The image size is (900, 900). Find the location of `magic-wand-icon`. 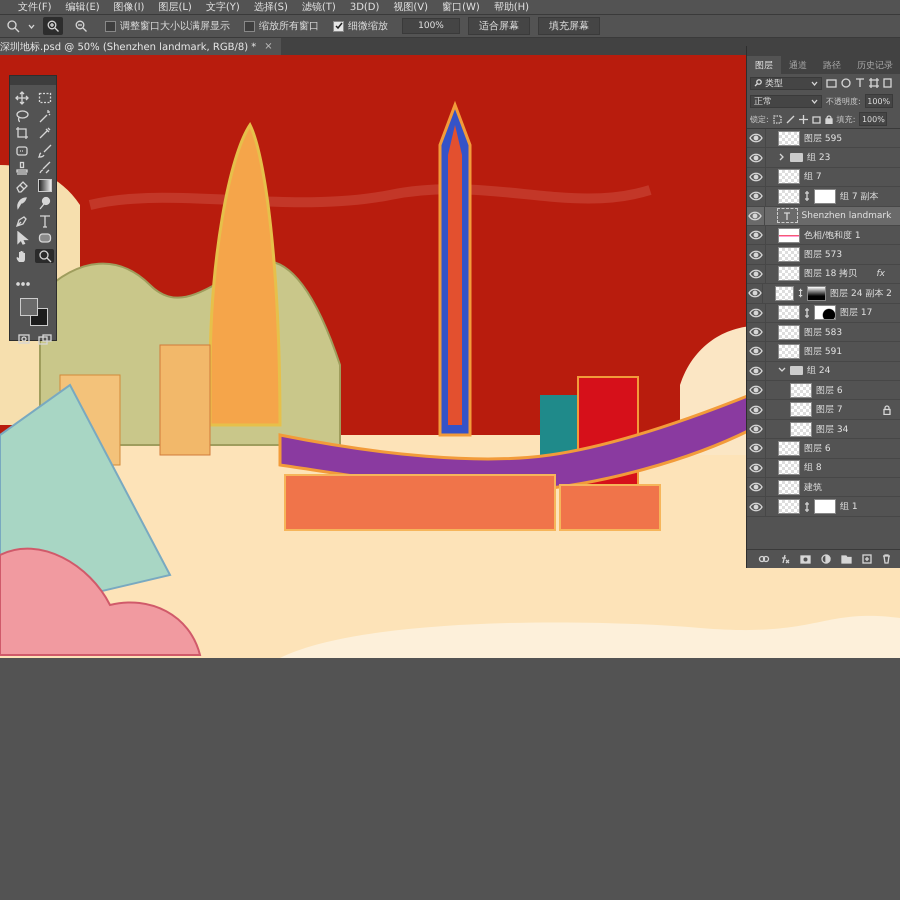

magic-wand-icon is located at coordinates (45, 115).